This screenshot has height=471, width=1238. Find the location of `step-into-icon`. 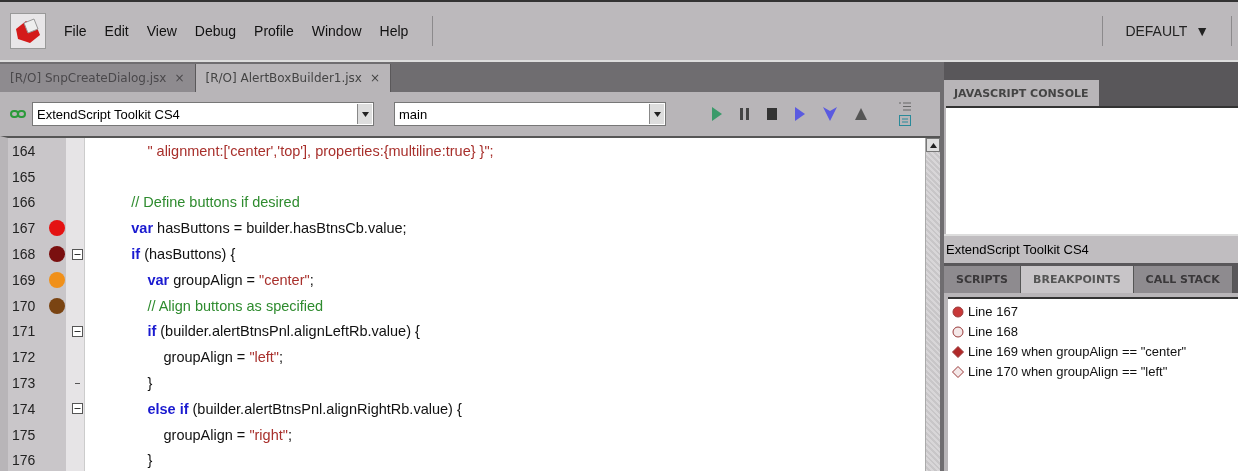

step-into-icon is located at coordinates (830, 114).